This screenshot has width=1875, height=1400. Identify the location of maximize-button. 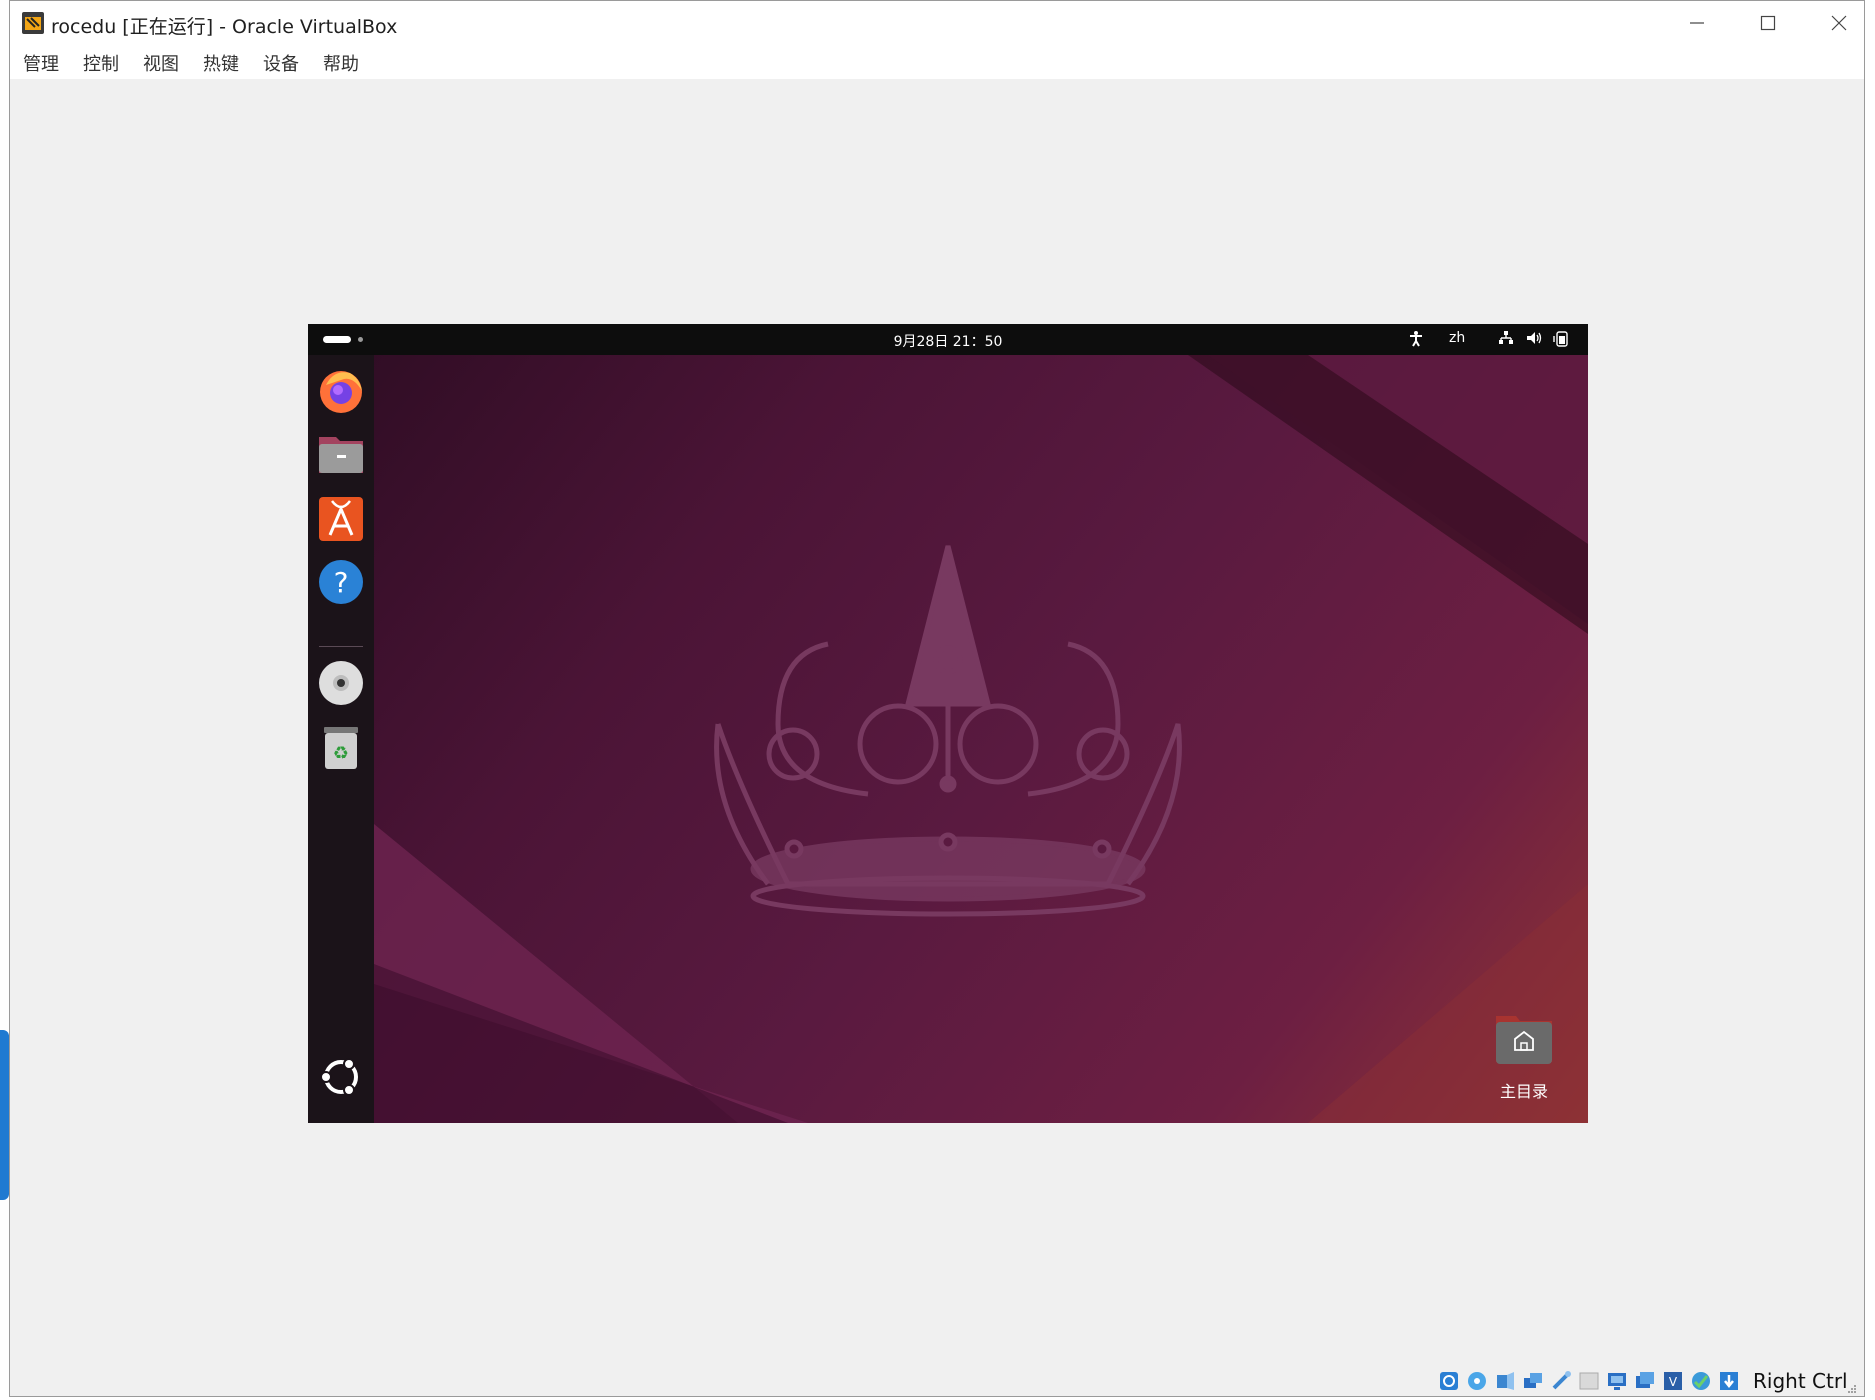
(1768, 23).